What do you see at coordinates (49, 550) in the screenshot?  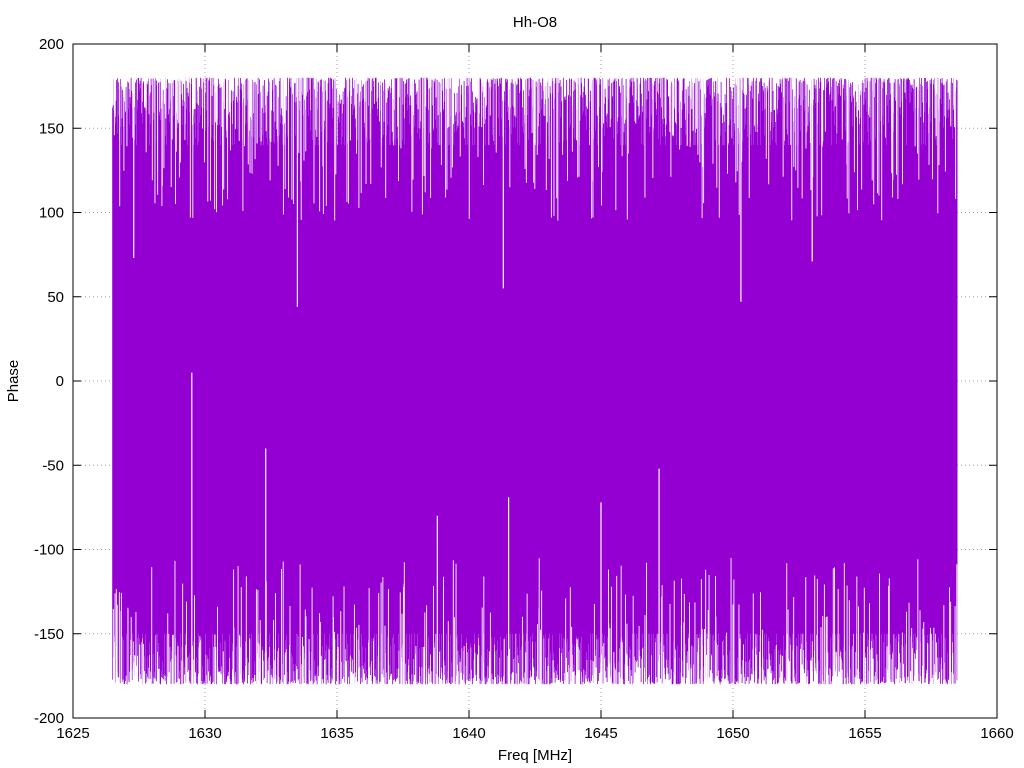 I see `y-tick-label: -100` at bounding box center [49, 550].